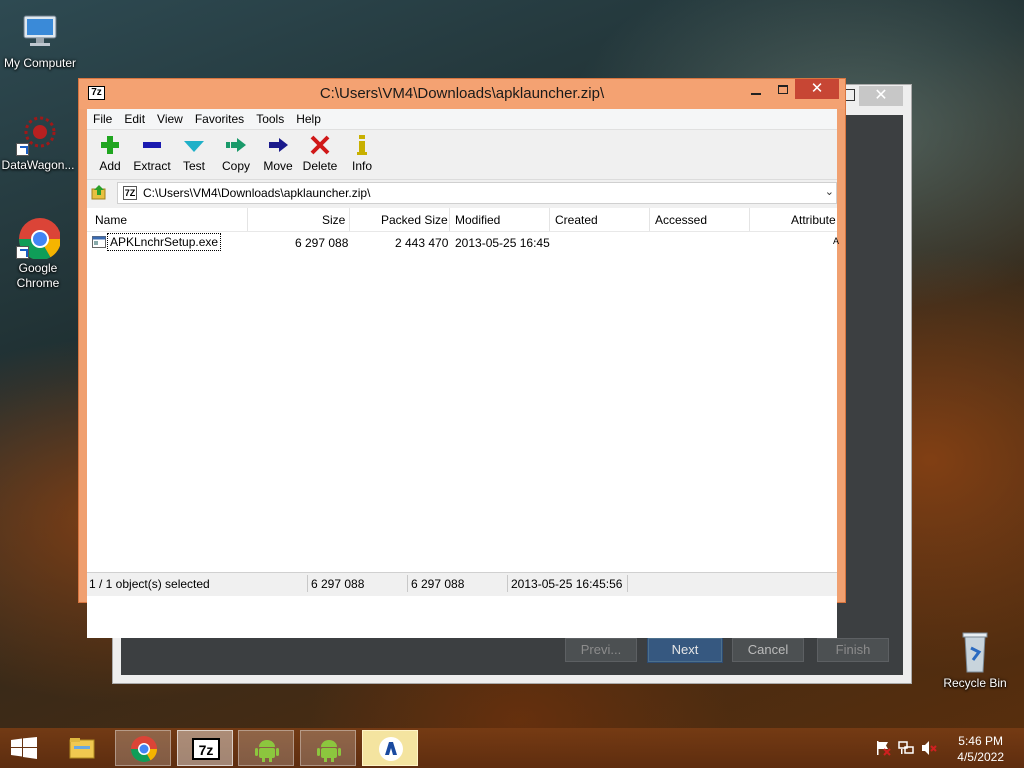  What do you see at coordinates (152, 145) in the screenshot?
I see `minus-icon` at bounding box center [152, 145].